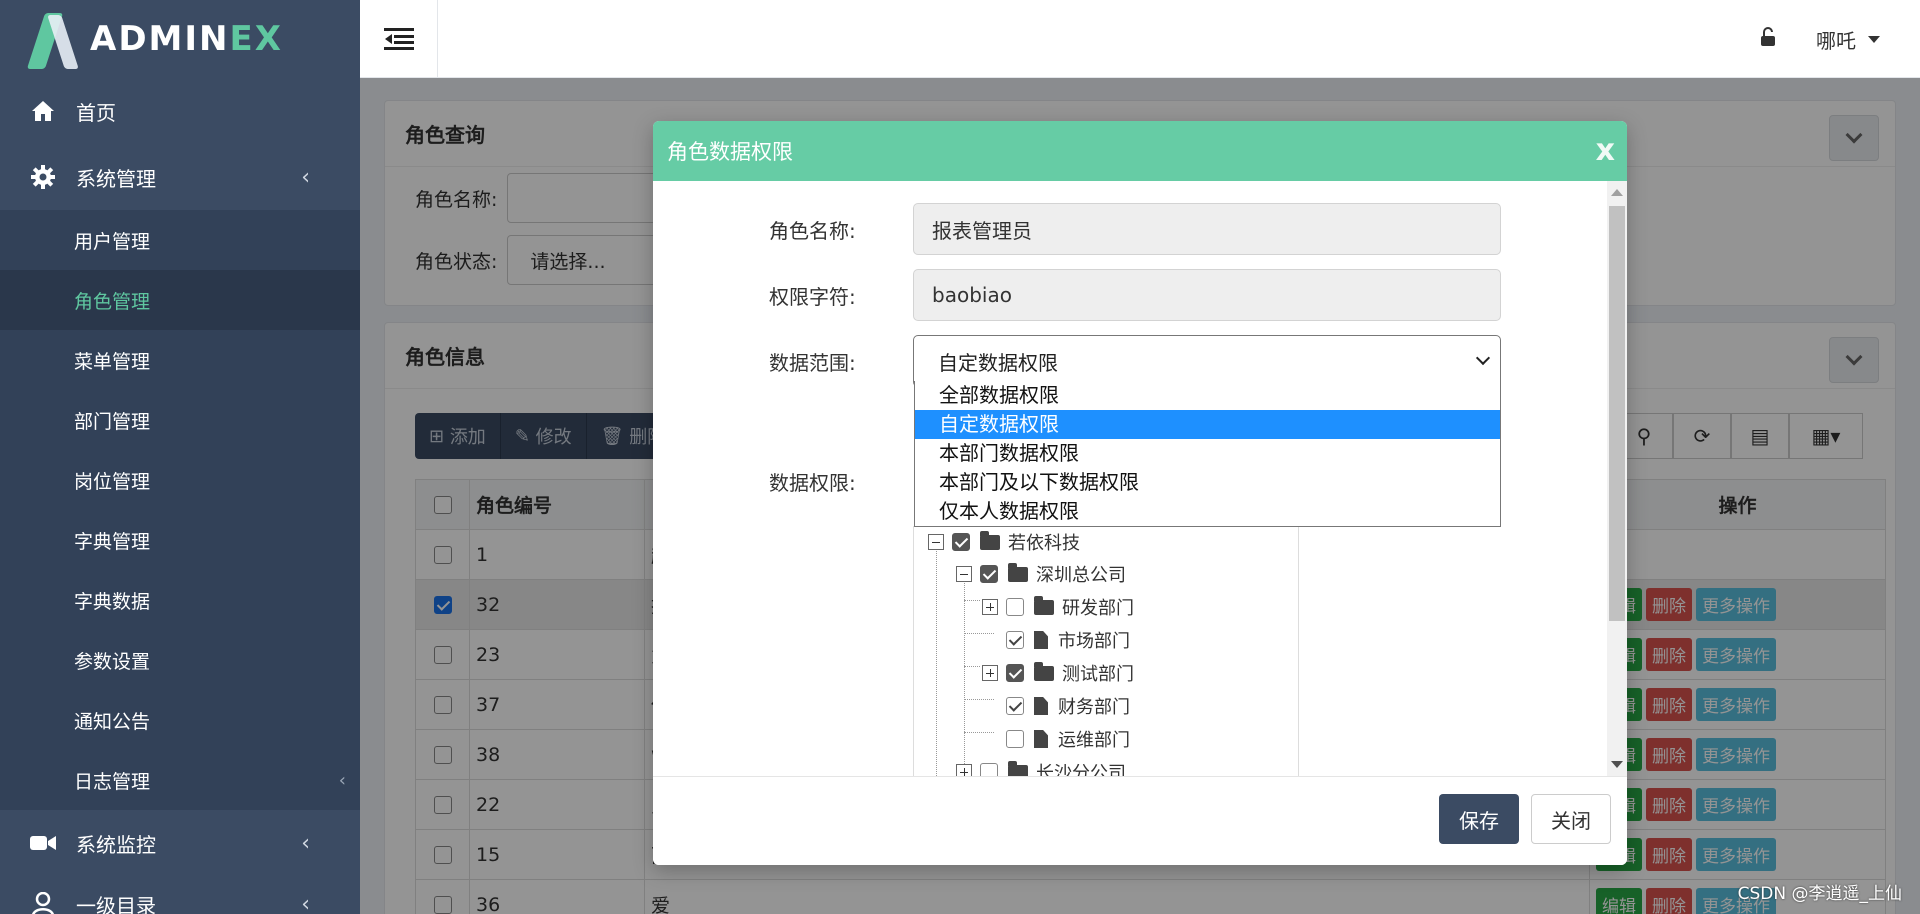  I want to click on scroll-thumb, so click(1617, 413).